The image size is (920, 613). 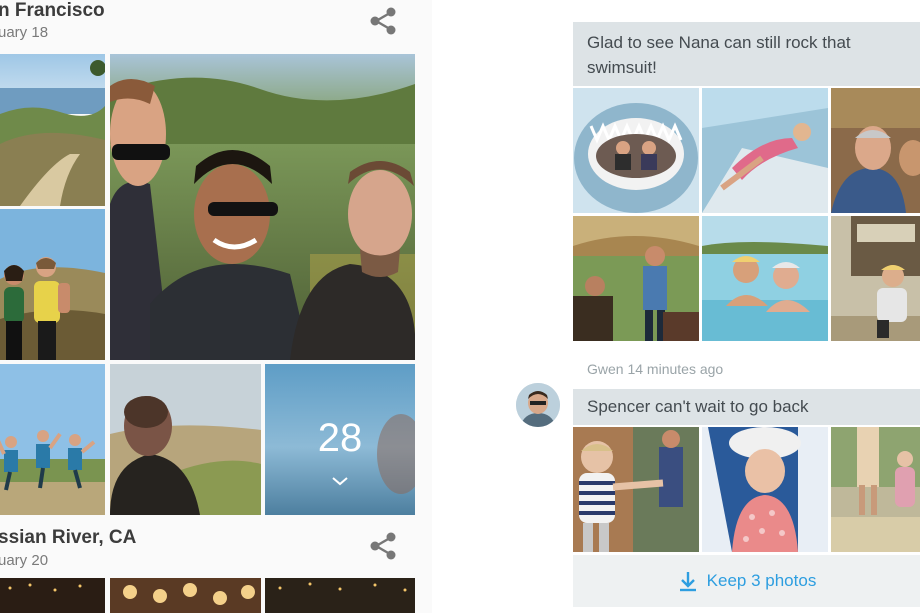 I want to click on download-icon, so click(x=687, y=582).